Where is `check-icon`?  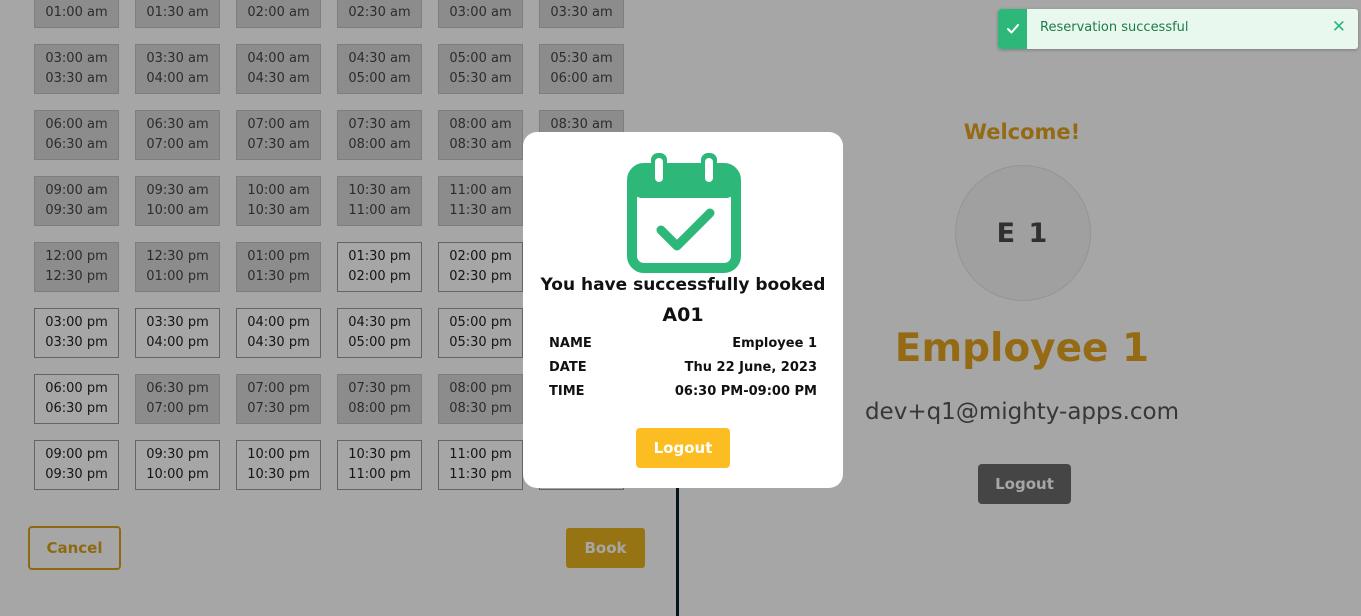 check-icon is located at coordinates (1012, 29).